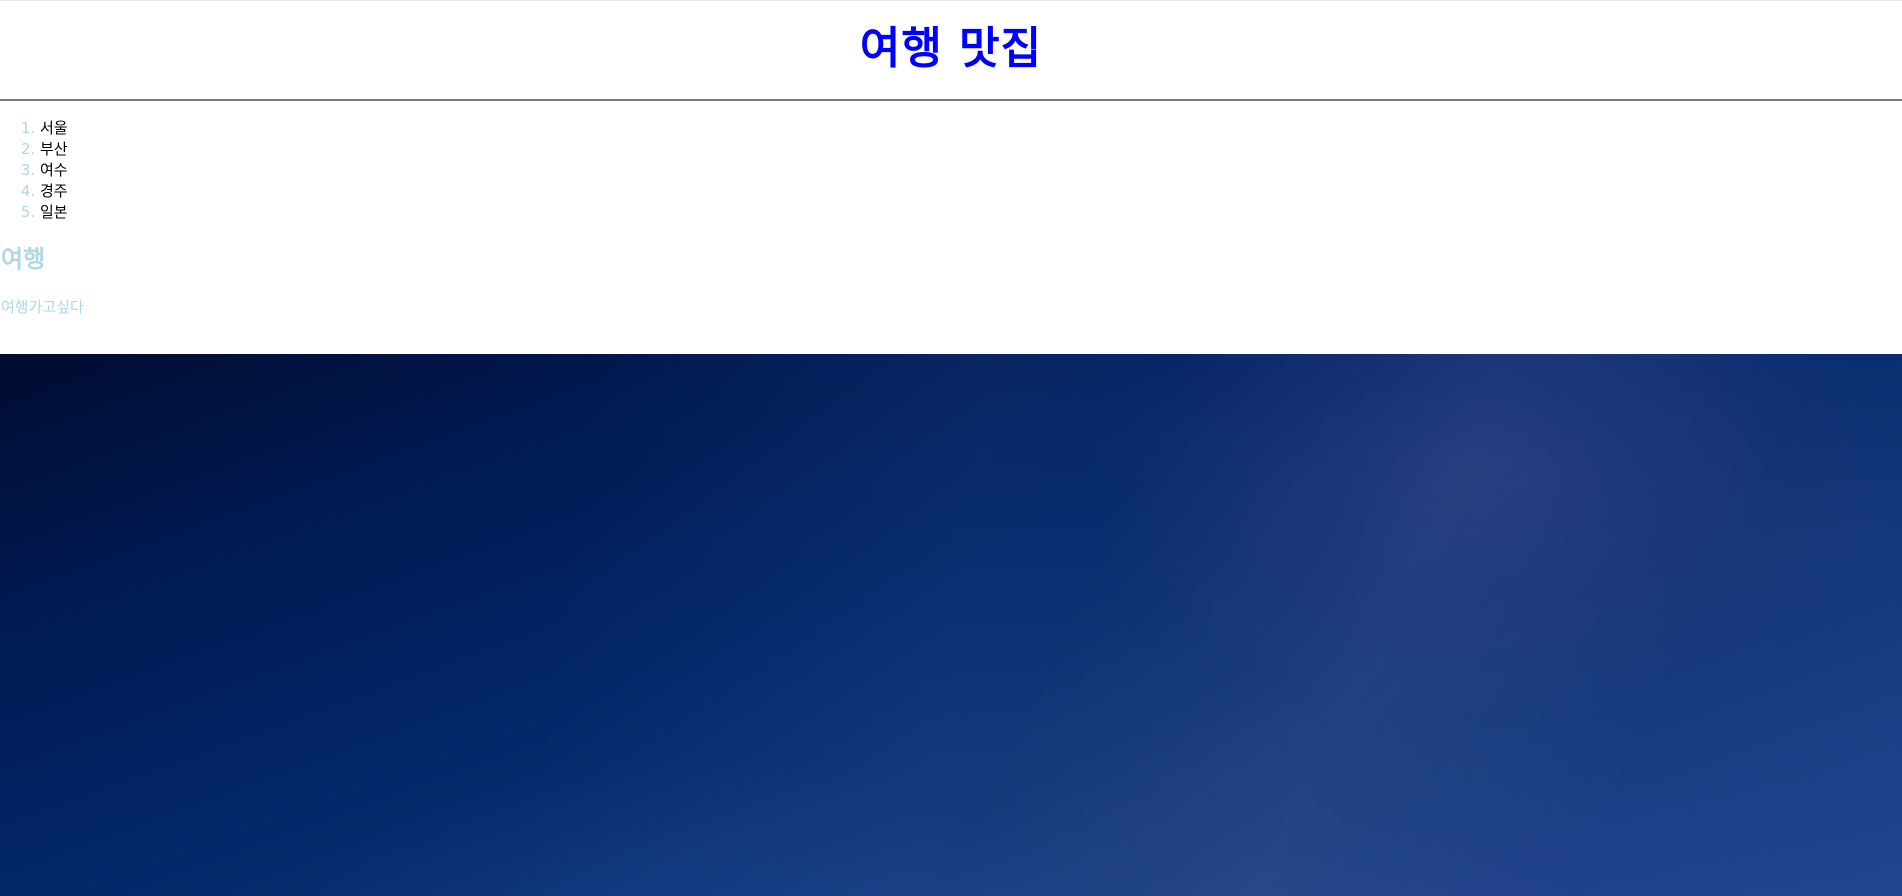 The width and height of the screenshot is (1902, 896). What do you see at coordinates (54, 170) in the screenshot?
I see `list-item: 여수` at bounding box center [54, 170].